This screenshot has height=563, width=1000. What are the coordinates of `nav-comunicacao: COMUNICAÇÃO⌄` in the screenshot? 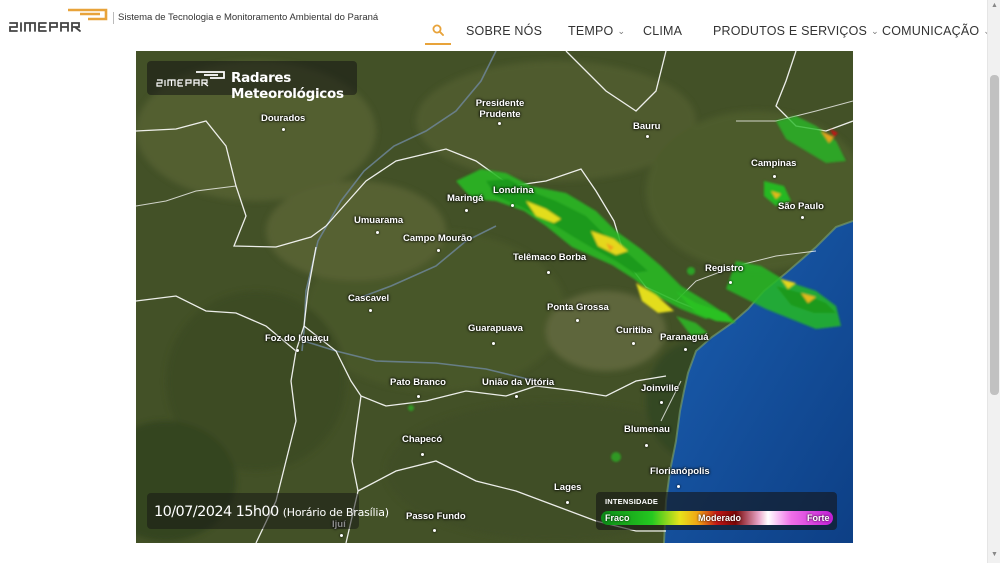 It's located at (936, 31).